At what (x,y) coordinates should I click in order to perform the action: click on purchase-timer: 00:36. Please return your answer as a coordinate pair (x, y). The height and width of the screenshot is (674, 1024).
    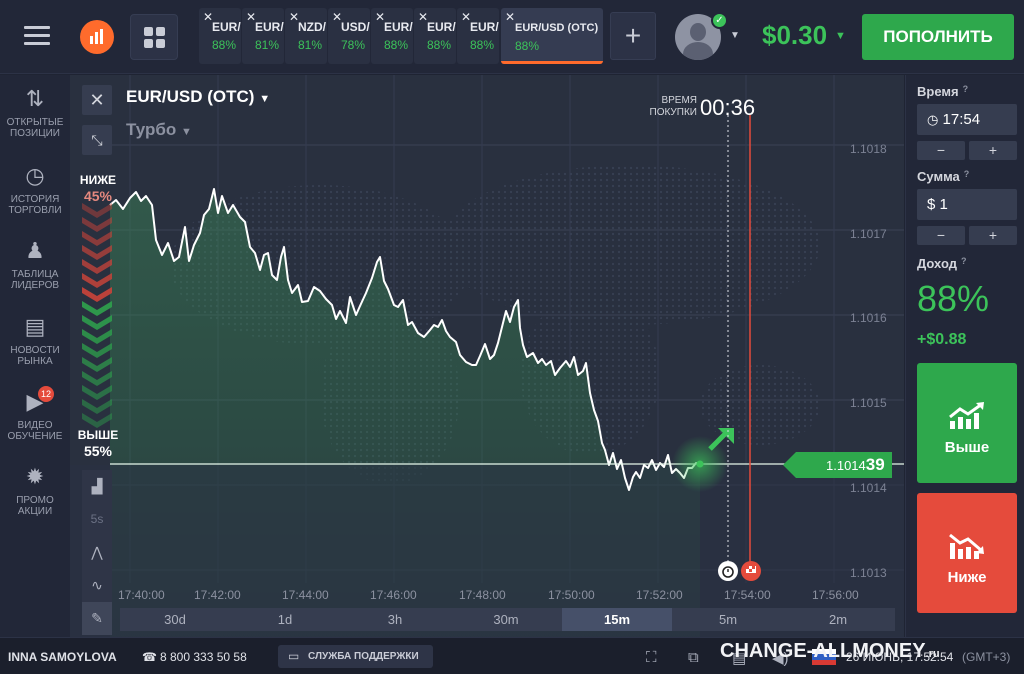
    Looking at the image, I should click on (728, 107).